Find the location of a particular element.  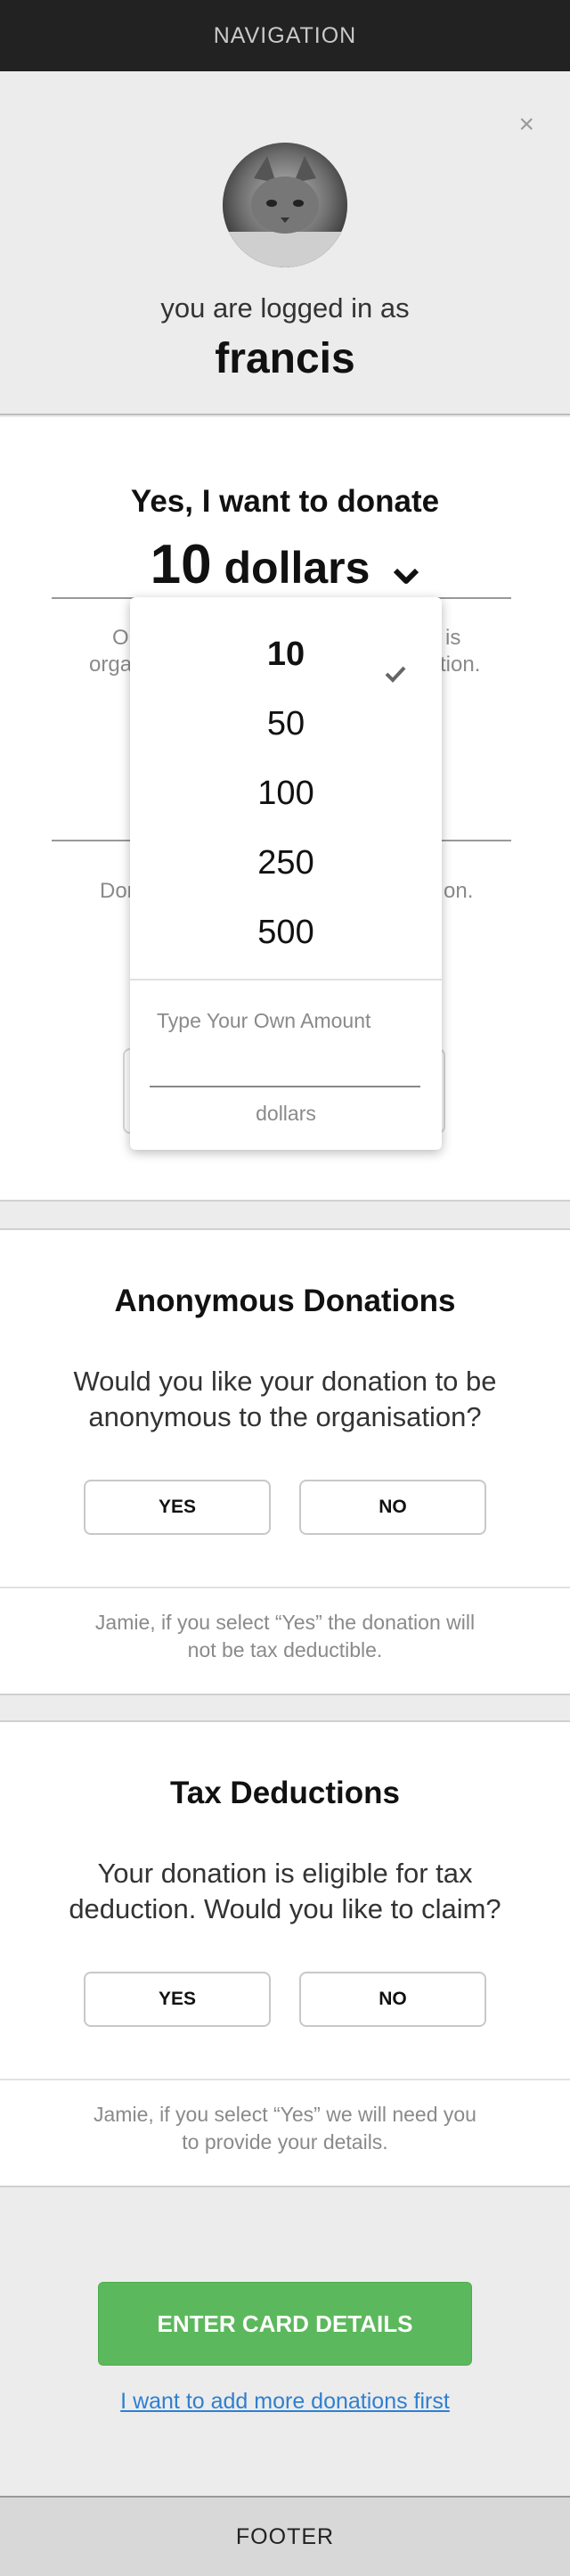

custom-amount-unit: dollars is located at coordinates (286, 1113).